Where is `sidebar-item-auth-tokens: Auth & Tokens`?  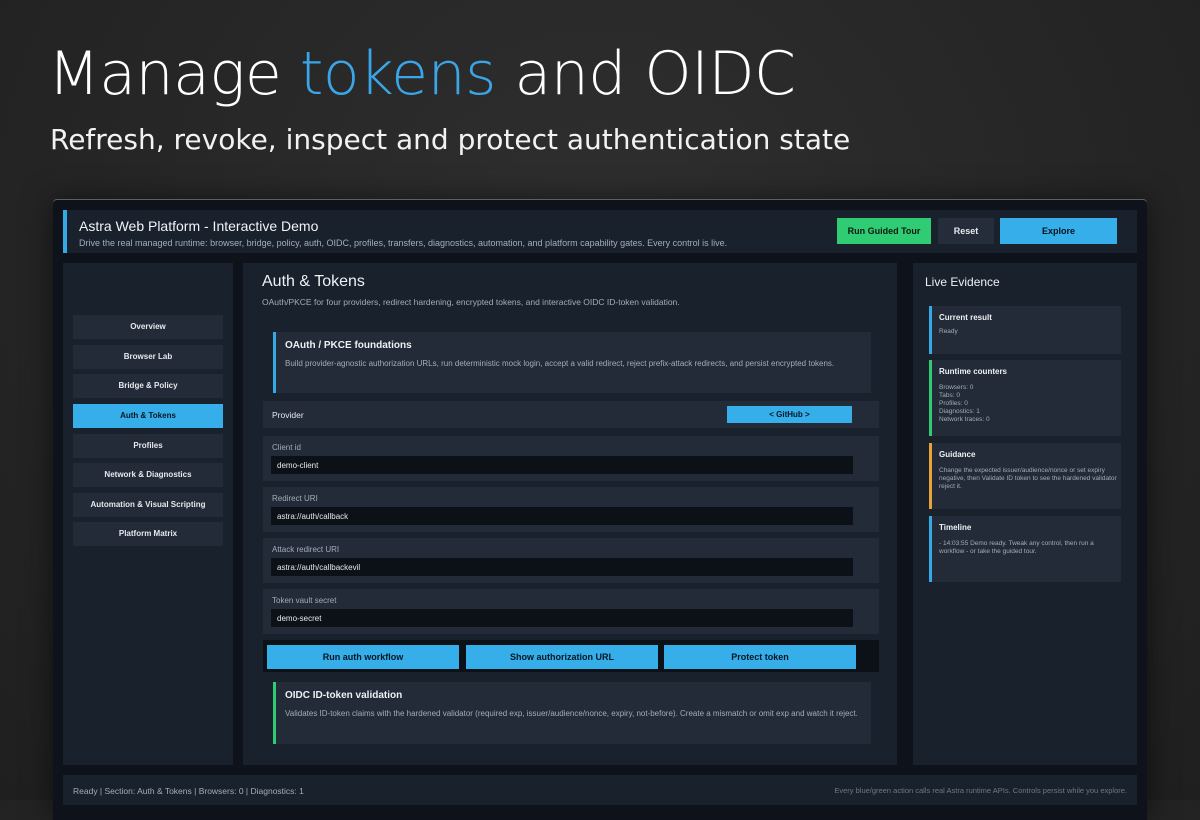
sidebar-item-auth-tokens: Auth & Tokens is located at coordinates (148, 416).